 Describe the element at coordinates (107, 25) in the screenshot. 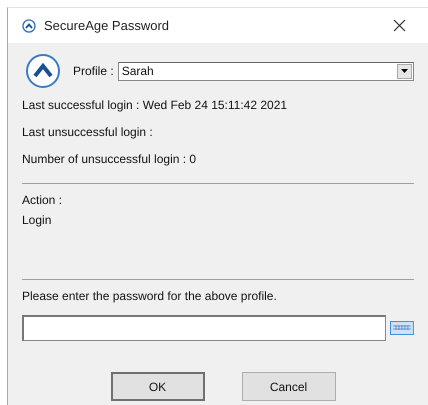

I see `window-title: SecureAge Password` at that location.